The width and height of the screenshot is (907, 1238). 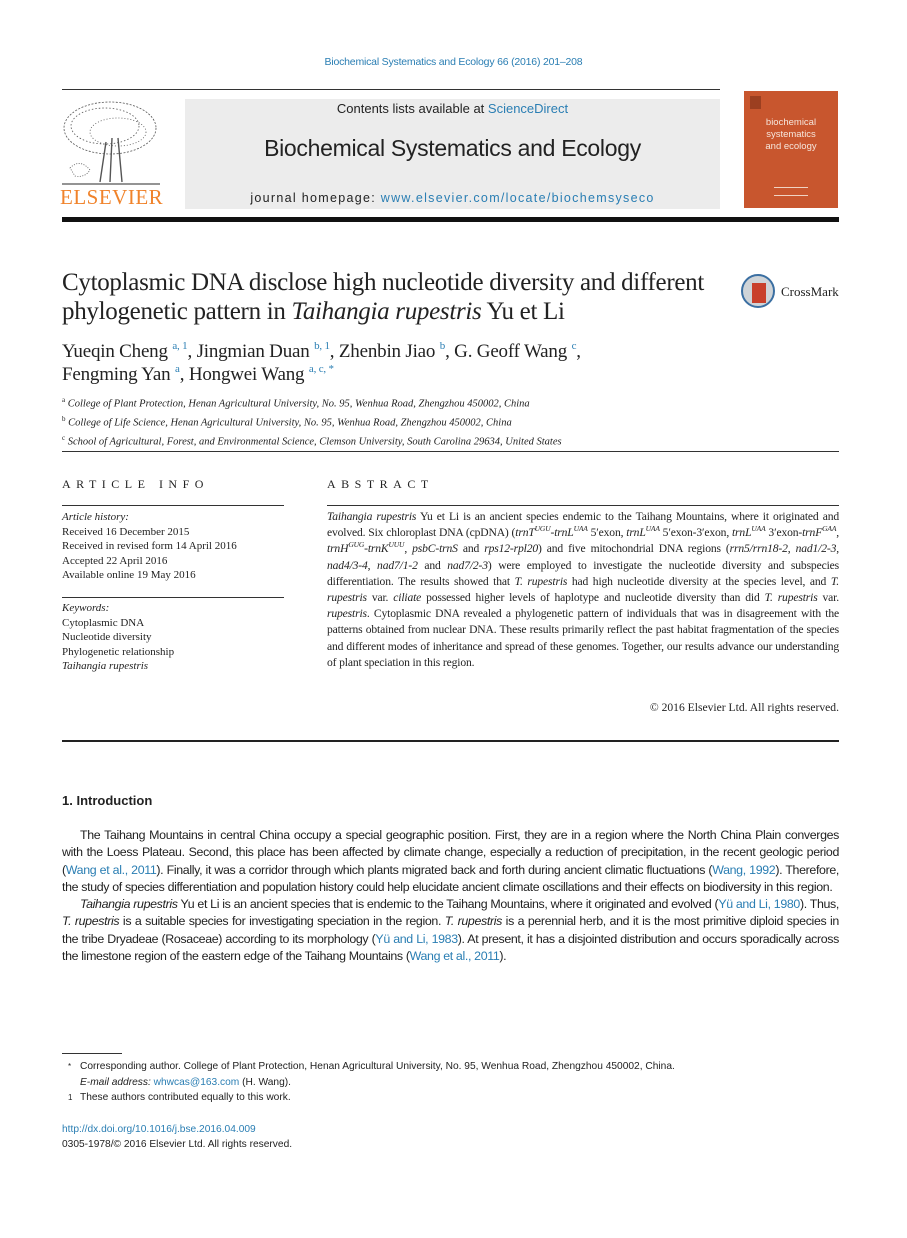 What do you see at coordinates (450, 741) in the screenshot?
I see `abstract-bottom-rule` at bounding box center [450, 741].